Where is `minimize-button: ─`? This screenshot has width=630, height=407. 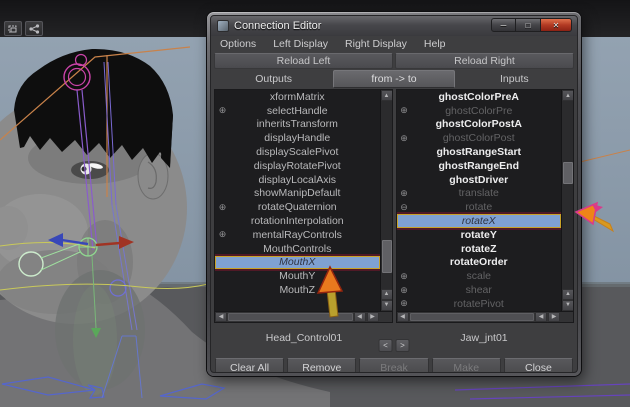 minimize-button: ─ is located at coordinates (503, 25).